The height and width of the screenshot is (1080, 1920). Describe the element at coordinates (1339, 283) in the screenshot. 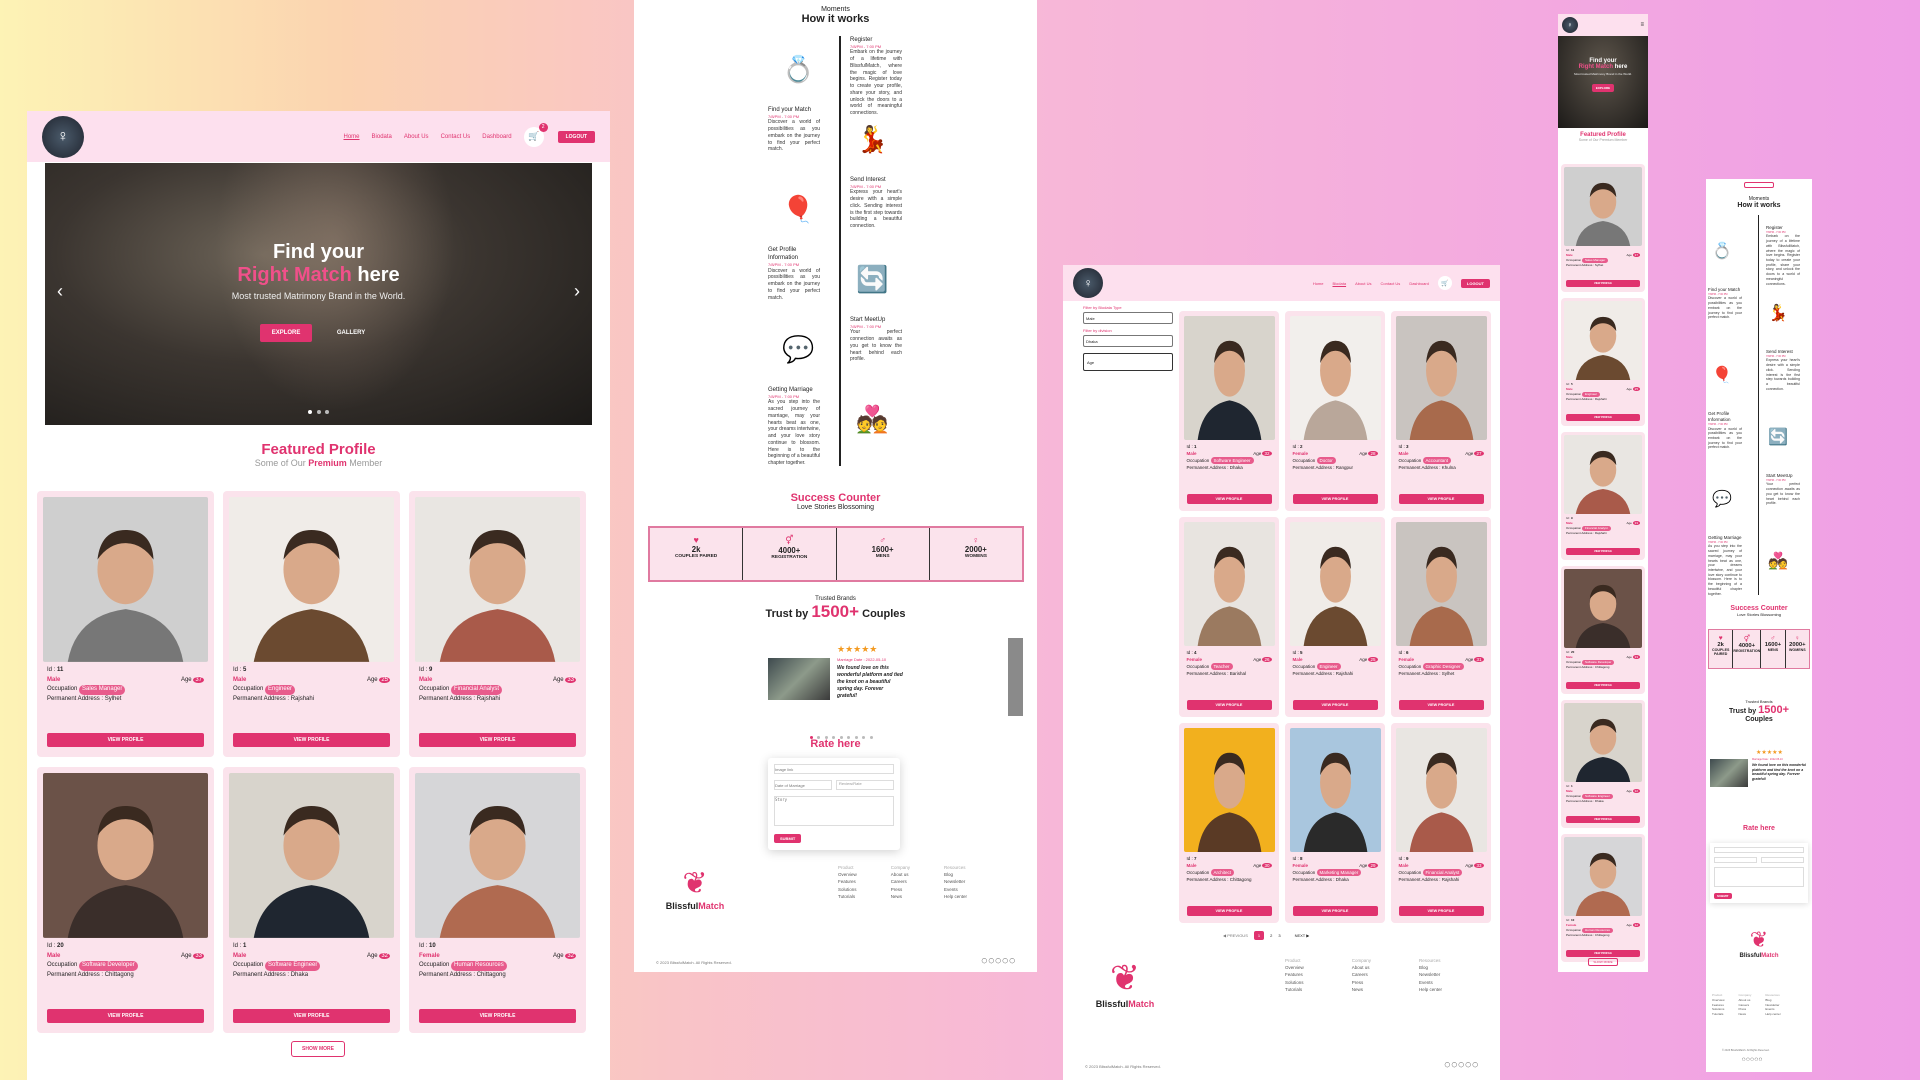

I see `nav-biodata-2: Biodata` at that location.